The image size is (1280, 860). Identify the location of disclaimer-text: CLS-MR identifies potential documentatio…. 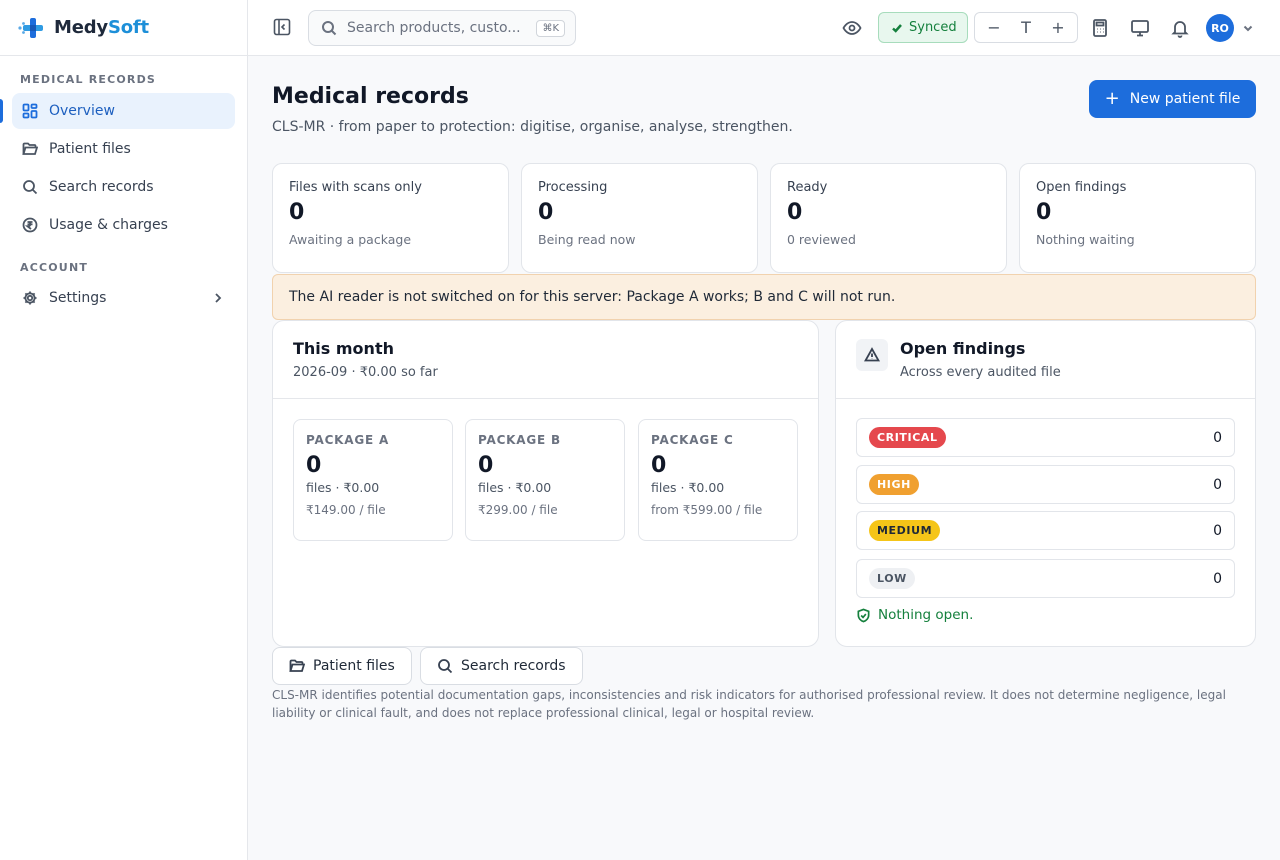
(749, 704).